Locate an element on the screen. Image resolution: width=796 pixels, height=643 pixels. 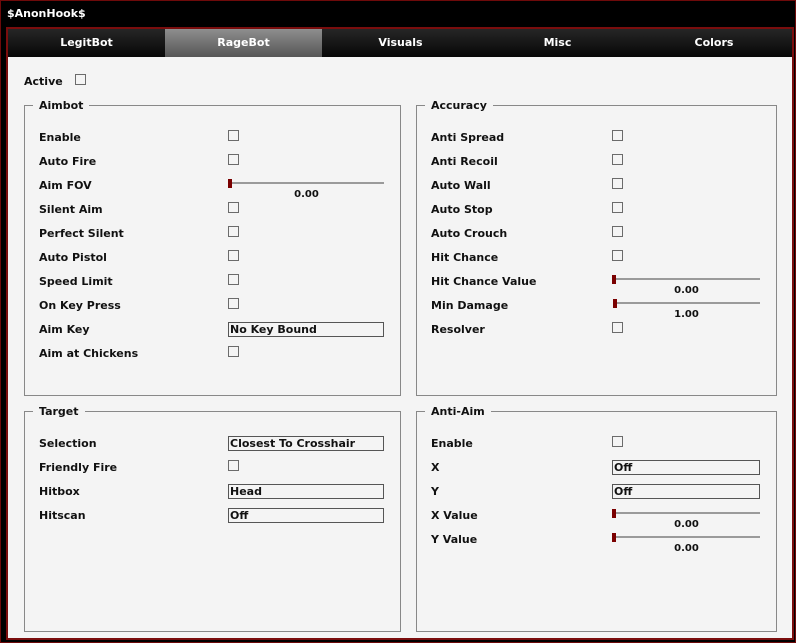
aim-fov-label: Aim FOV is located at coordinates (65, 185).